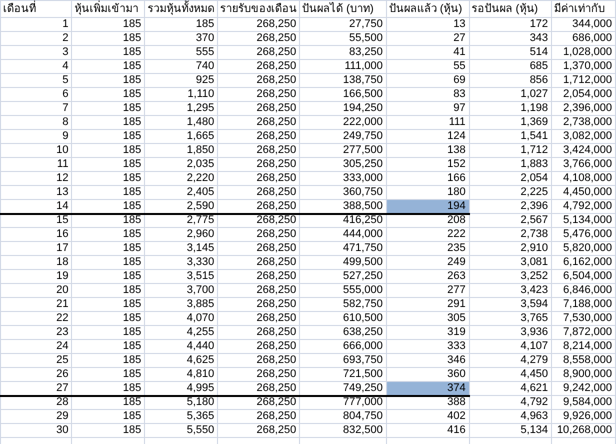 Image resolution: width=616 pixels, height=444 pixels. Describe the element at coordinates (510, 9) in the screenshot. I see `column-header: รอปันผล (หุ้น)` at that location.